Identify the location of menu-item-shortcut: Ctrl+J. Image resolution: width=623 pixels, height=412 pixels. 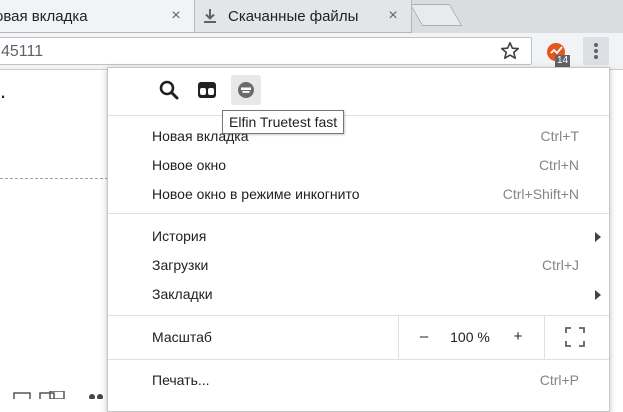
(560, 265).